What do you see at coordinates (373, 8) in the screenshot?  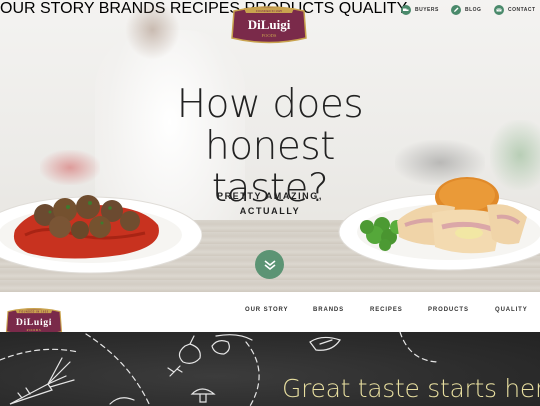 I see `nav-quality: QUALITY` at bounding box center [373, 8].